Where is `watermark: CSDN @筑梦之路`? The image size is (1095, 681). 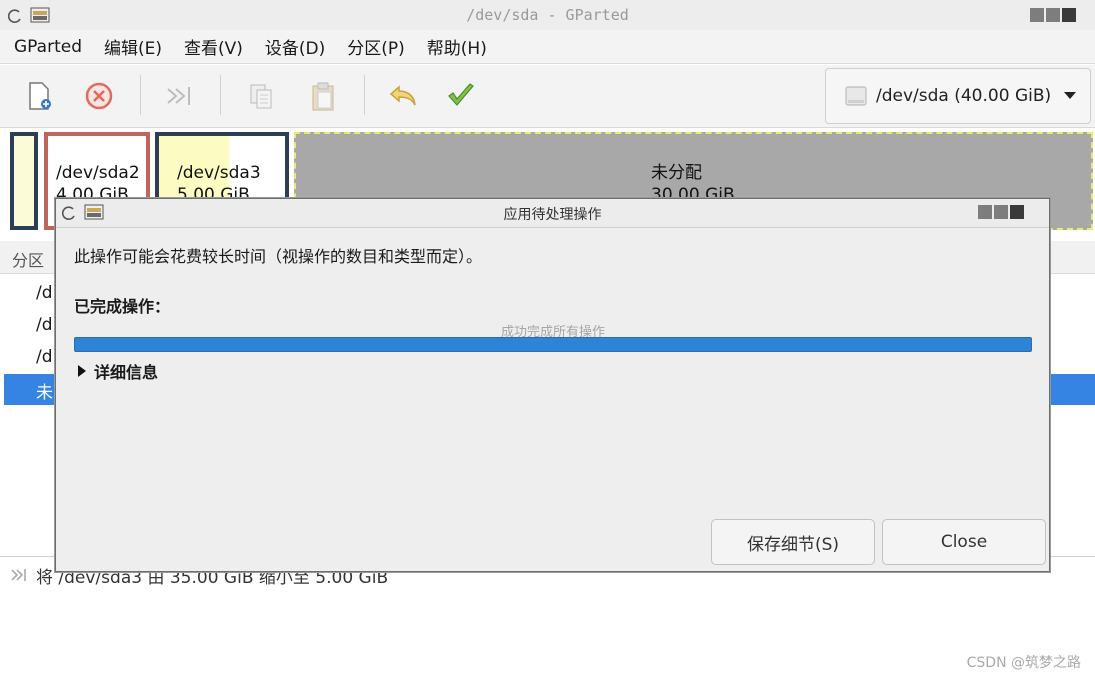
watermark: CSDN @筑梦之路 is located at coordinates (1023, 663).